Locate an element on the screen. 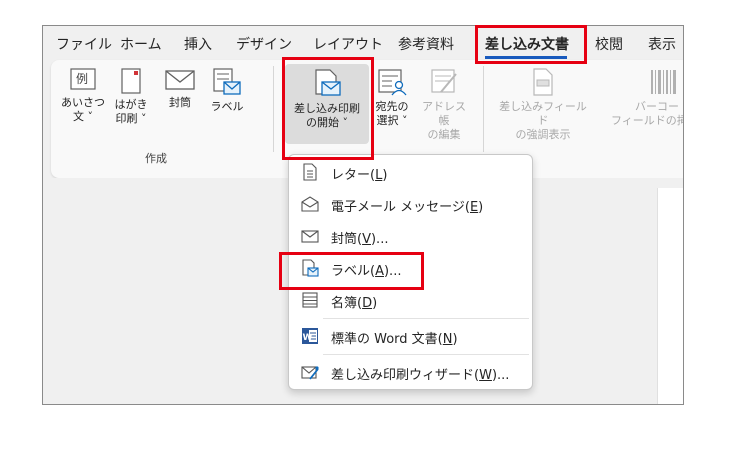 The height and width of the screenshot is (458, 743). email-key: E is located at coordinates (474, 207).